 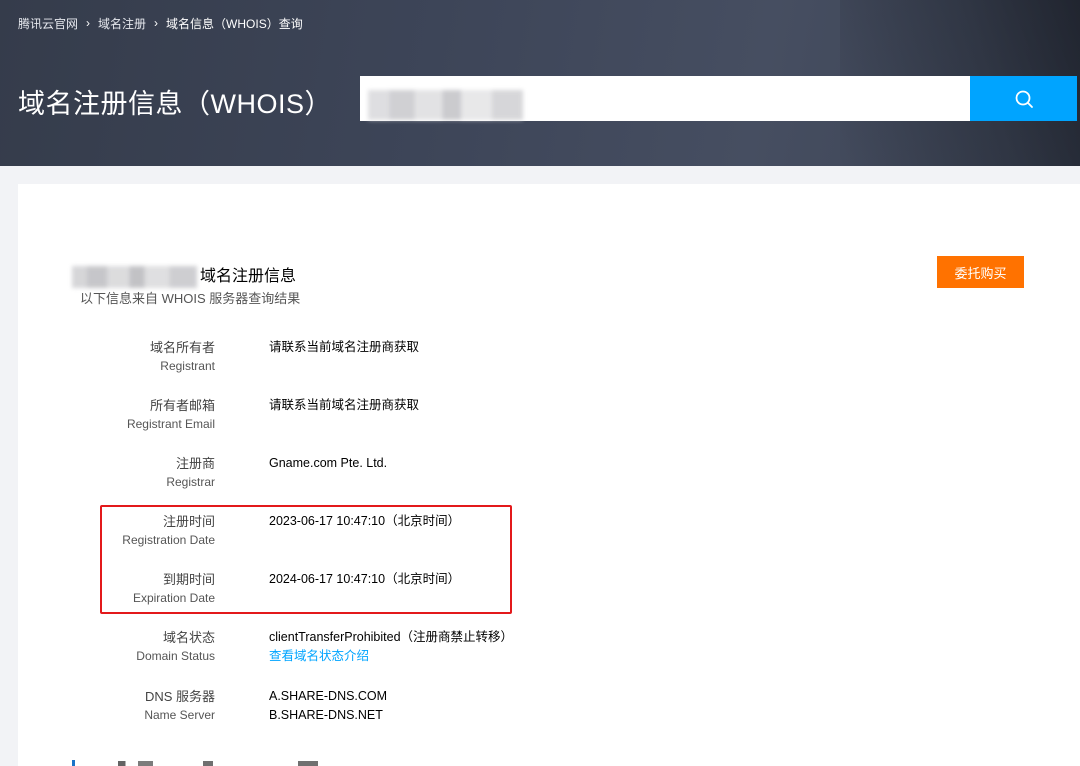 What do you see at coordinates (190, 298) in the screenshot?
I see `result-subtitle: 以下信息来自 WHOIS 服务器查询结果` at bounding box center [190, 298].